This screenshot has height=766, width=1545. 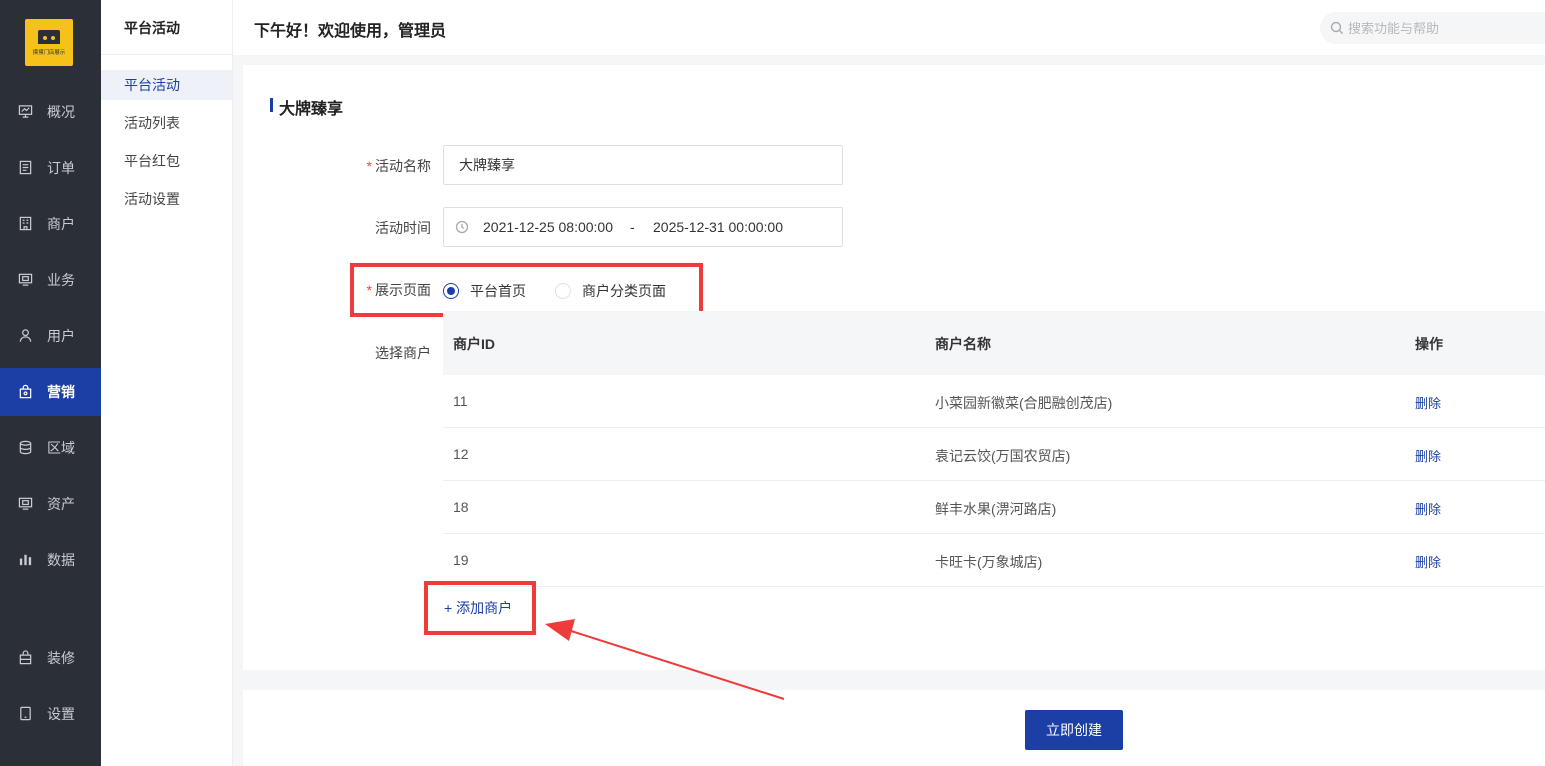 What do you see at coordinates (526, 290) in the screenshot?
I see `highlight-box-display-page` at bounding box center [526, 290].